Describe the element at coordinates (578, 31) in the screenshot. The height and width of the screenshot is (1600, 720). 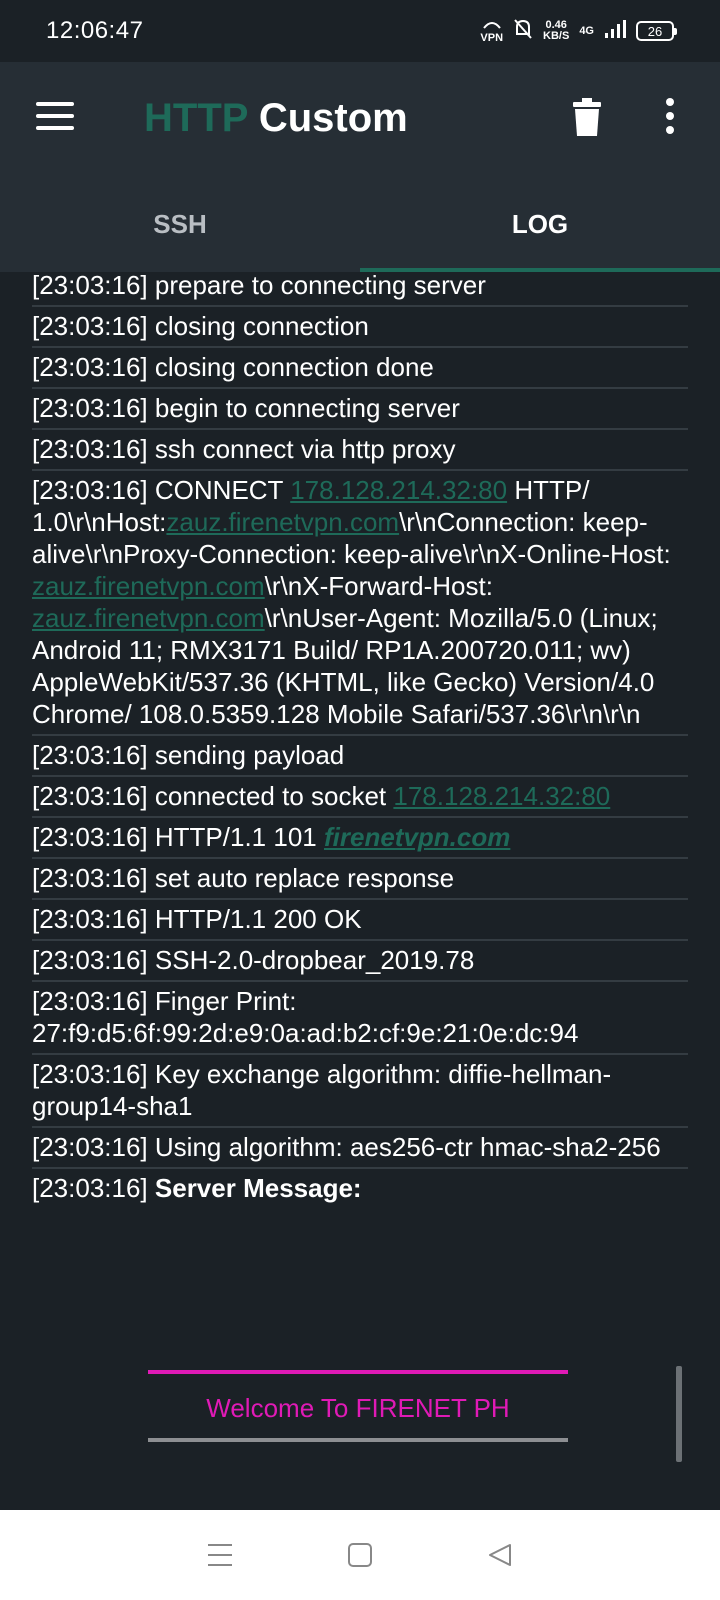
I see `status-icons: VPN 0.46 KB/S 4G 26` at that location.